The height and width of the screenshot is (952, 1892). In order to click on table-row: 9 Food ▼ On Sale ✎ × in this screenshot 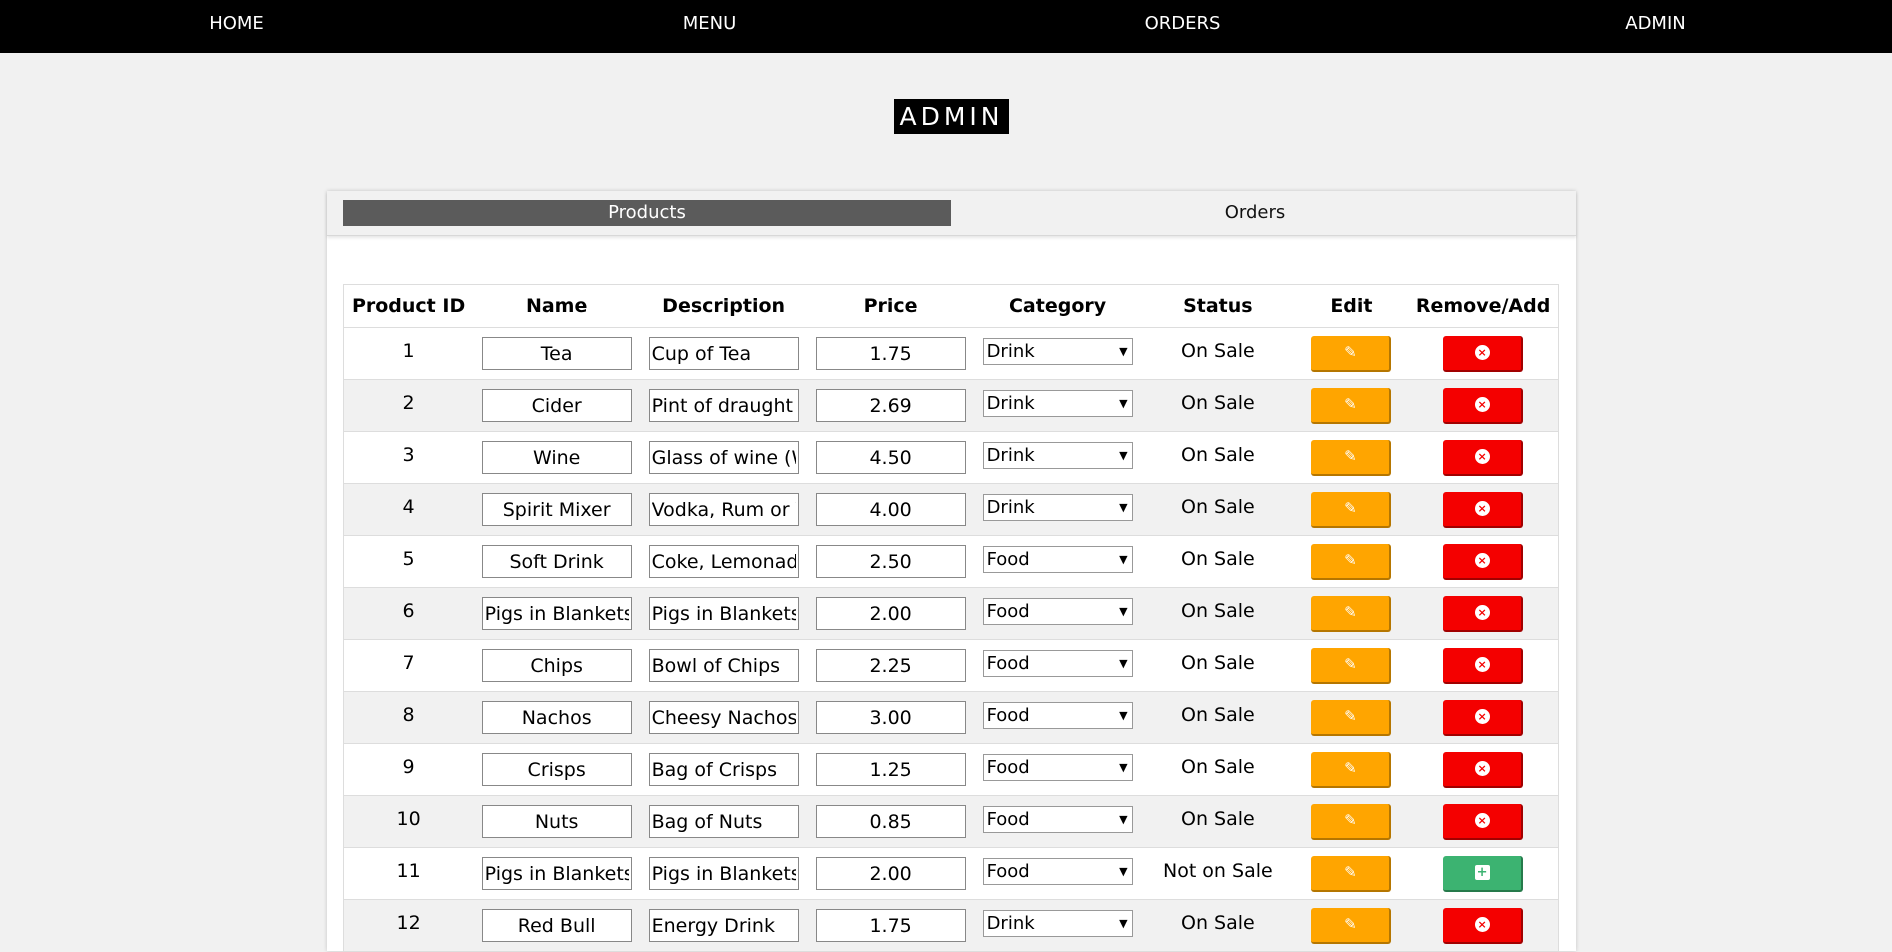, I will do `click(951, 769)`.